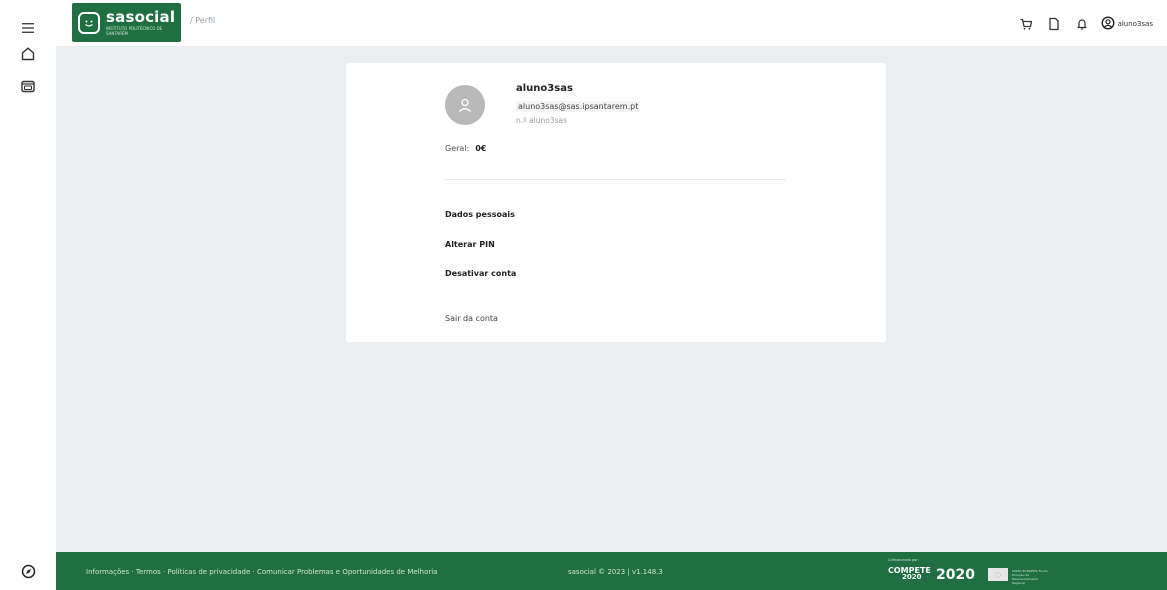 This screenshot has width=1167, height=590. I want to click on brand-name: sasocial, so click(141, 16).